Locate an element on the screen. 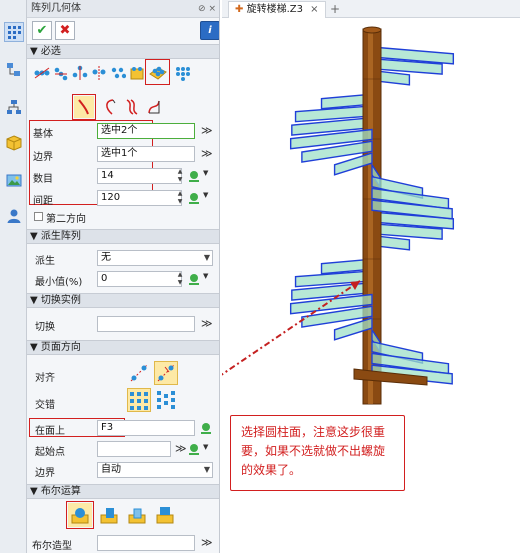 The width and height of the screenshot is (520, 553). linear-pattern-2-icon is located at coordinates (60, 72).